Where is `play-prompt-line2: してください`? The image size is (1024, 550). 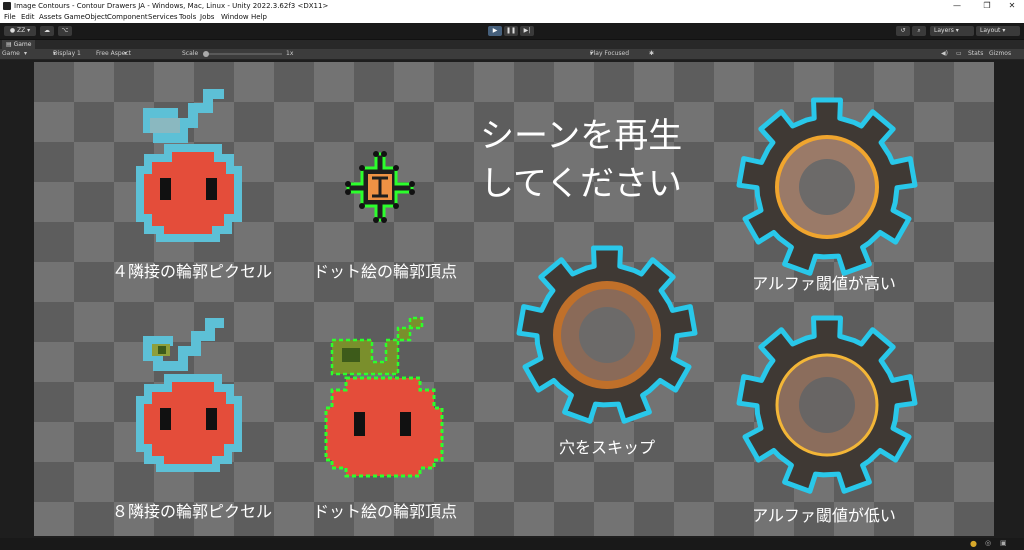
play-prompt-line2: してください is located at coordinates (581, 184).